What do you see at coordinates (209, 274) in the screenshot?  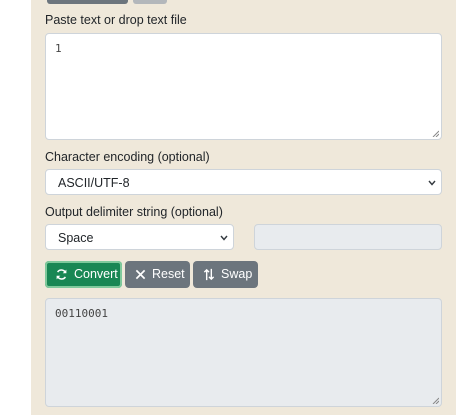 I see `swap-vertical-icon` at bounding box center [209, 274].